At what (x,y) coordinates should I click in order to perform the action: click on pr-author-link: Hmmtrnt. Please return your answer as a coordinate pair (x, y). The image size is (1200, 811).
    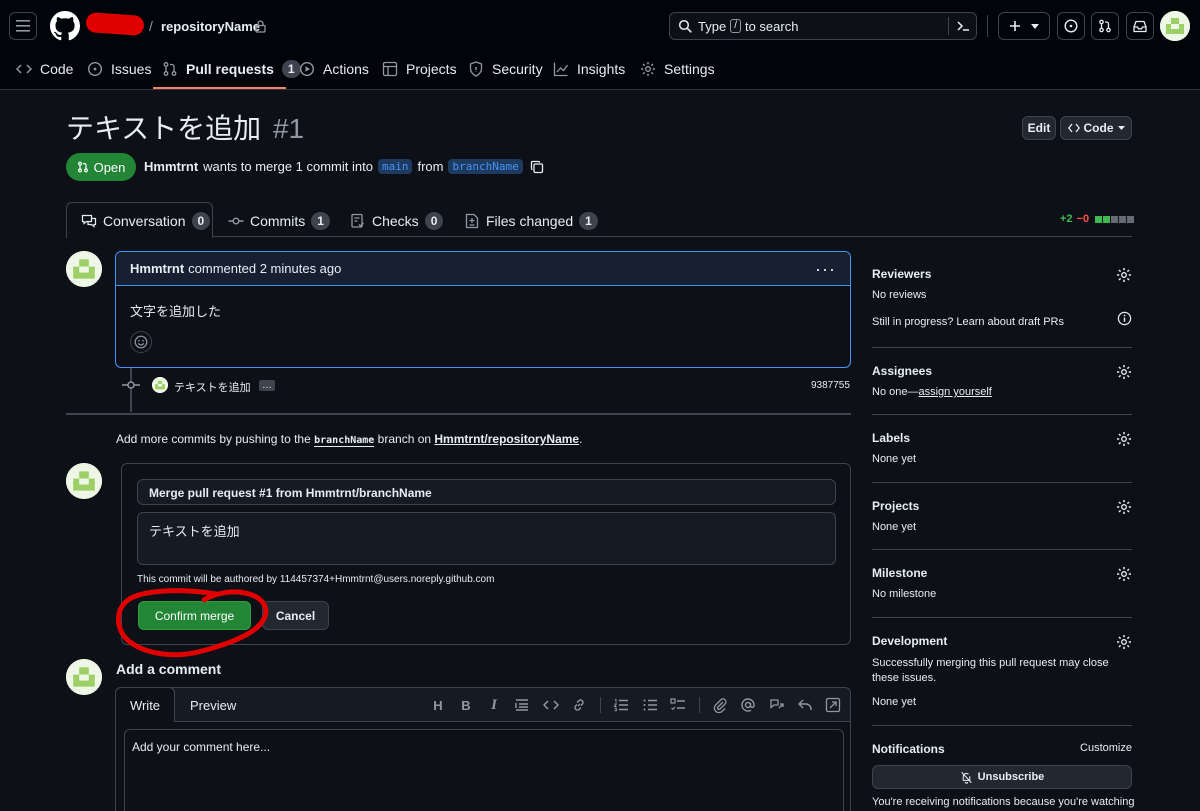
    Looking at the image, I should click on (171, 166).